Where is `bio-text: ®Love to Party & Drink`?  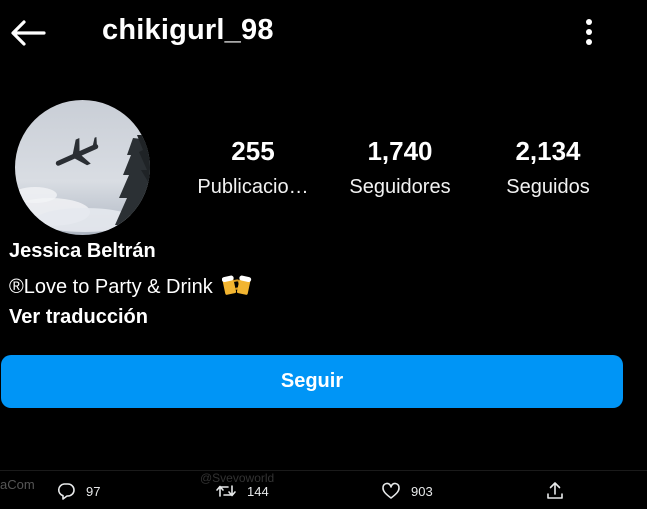 bio-text: ®Love to Party & Drink is located at coordinates (111, 287).